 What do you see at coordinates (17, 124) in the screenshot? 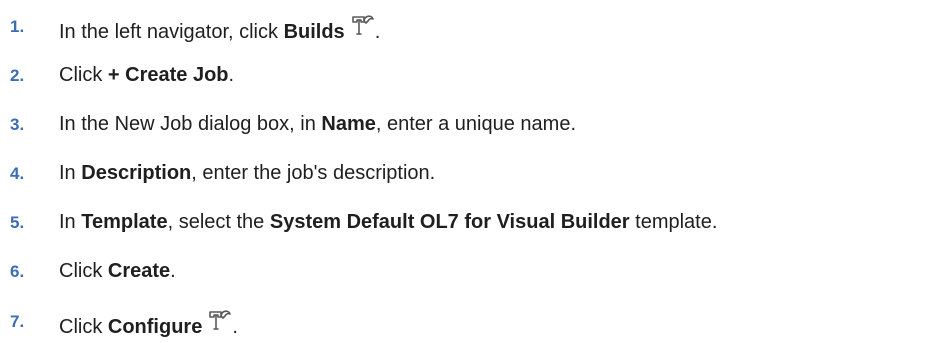
I see `step-number: 3.` at bounding box center [17, 124].